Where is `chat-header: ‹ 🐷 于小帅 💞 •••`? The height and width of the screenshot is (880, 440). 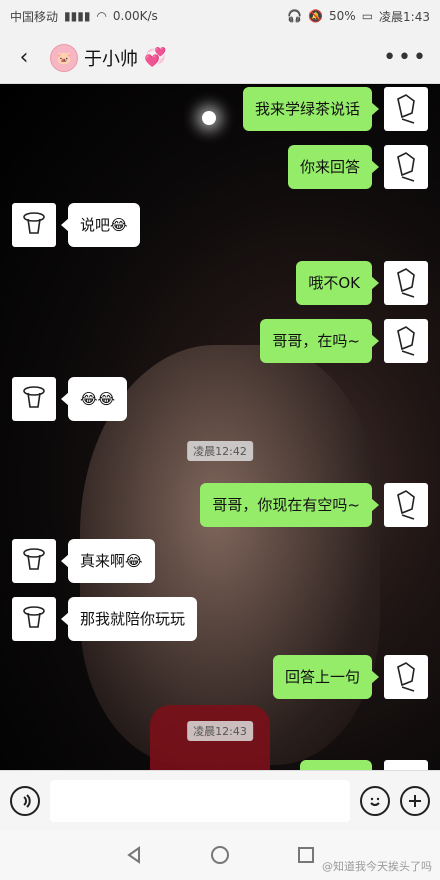
chat-header: ‹ 🐷 于小帅 💞 ••• is located at coordinates (220, 58).